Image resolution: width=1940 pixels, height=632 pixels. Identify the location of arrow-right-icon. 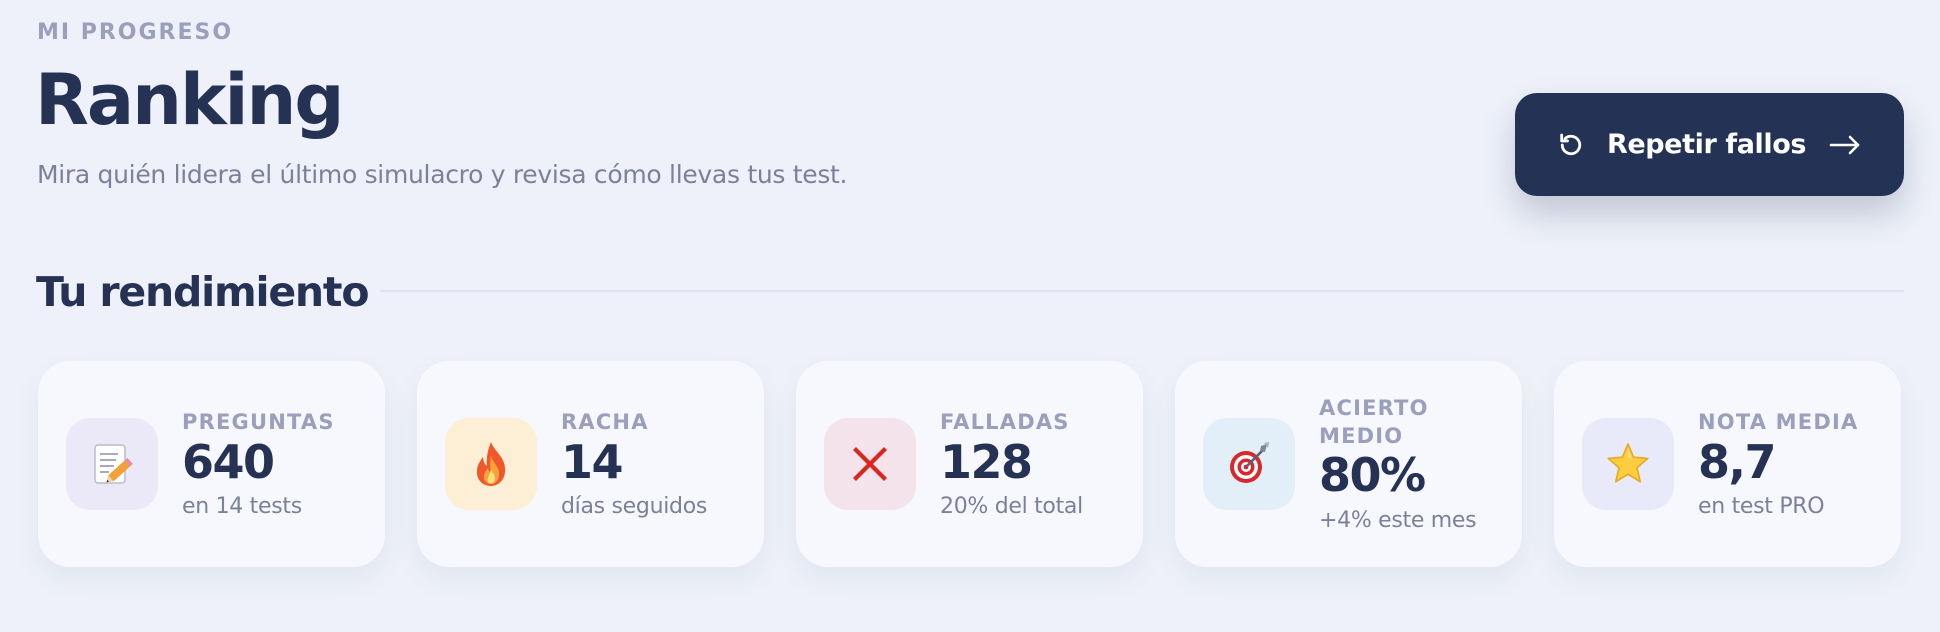
(1845, 145).